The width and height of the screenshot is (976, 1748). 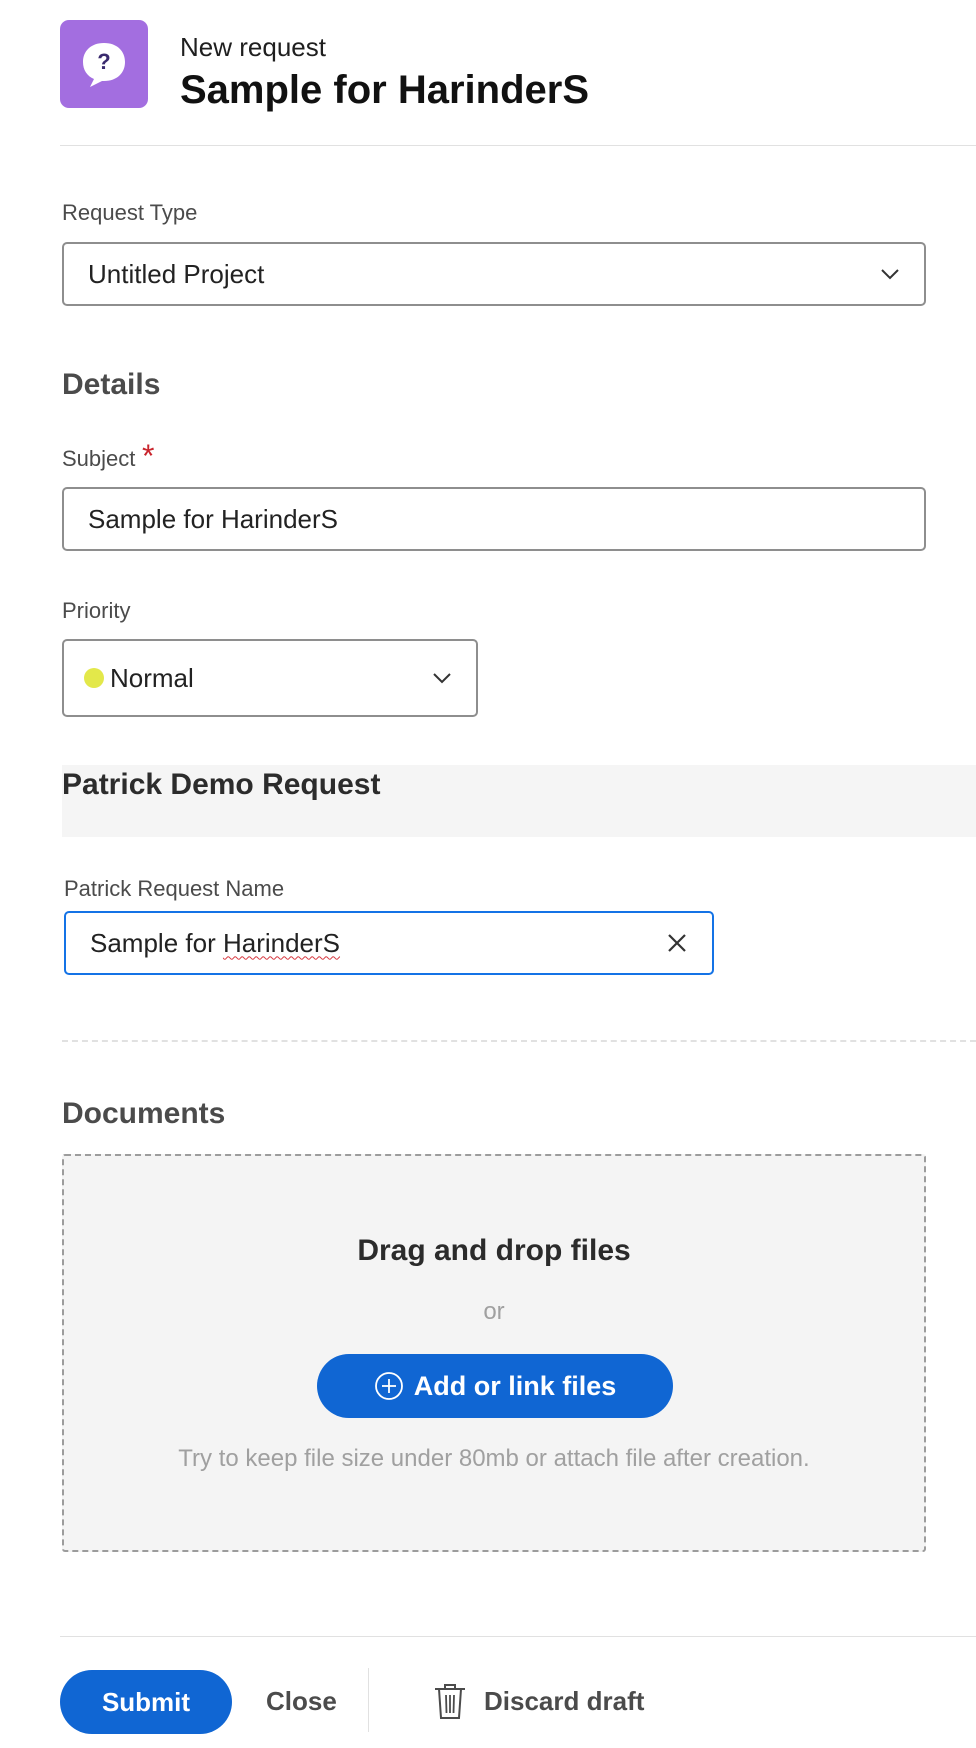 What do you see at coordinates (301, 1701) in the screenshot?
I see `close-button: Close` at bounding box center [301, 1701].